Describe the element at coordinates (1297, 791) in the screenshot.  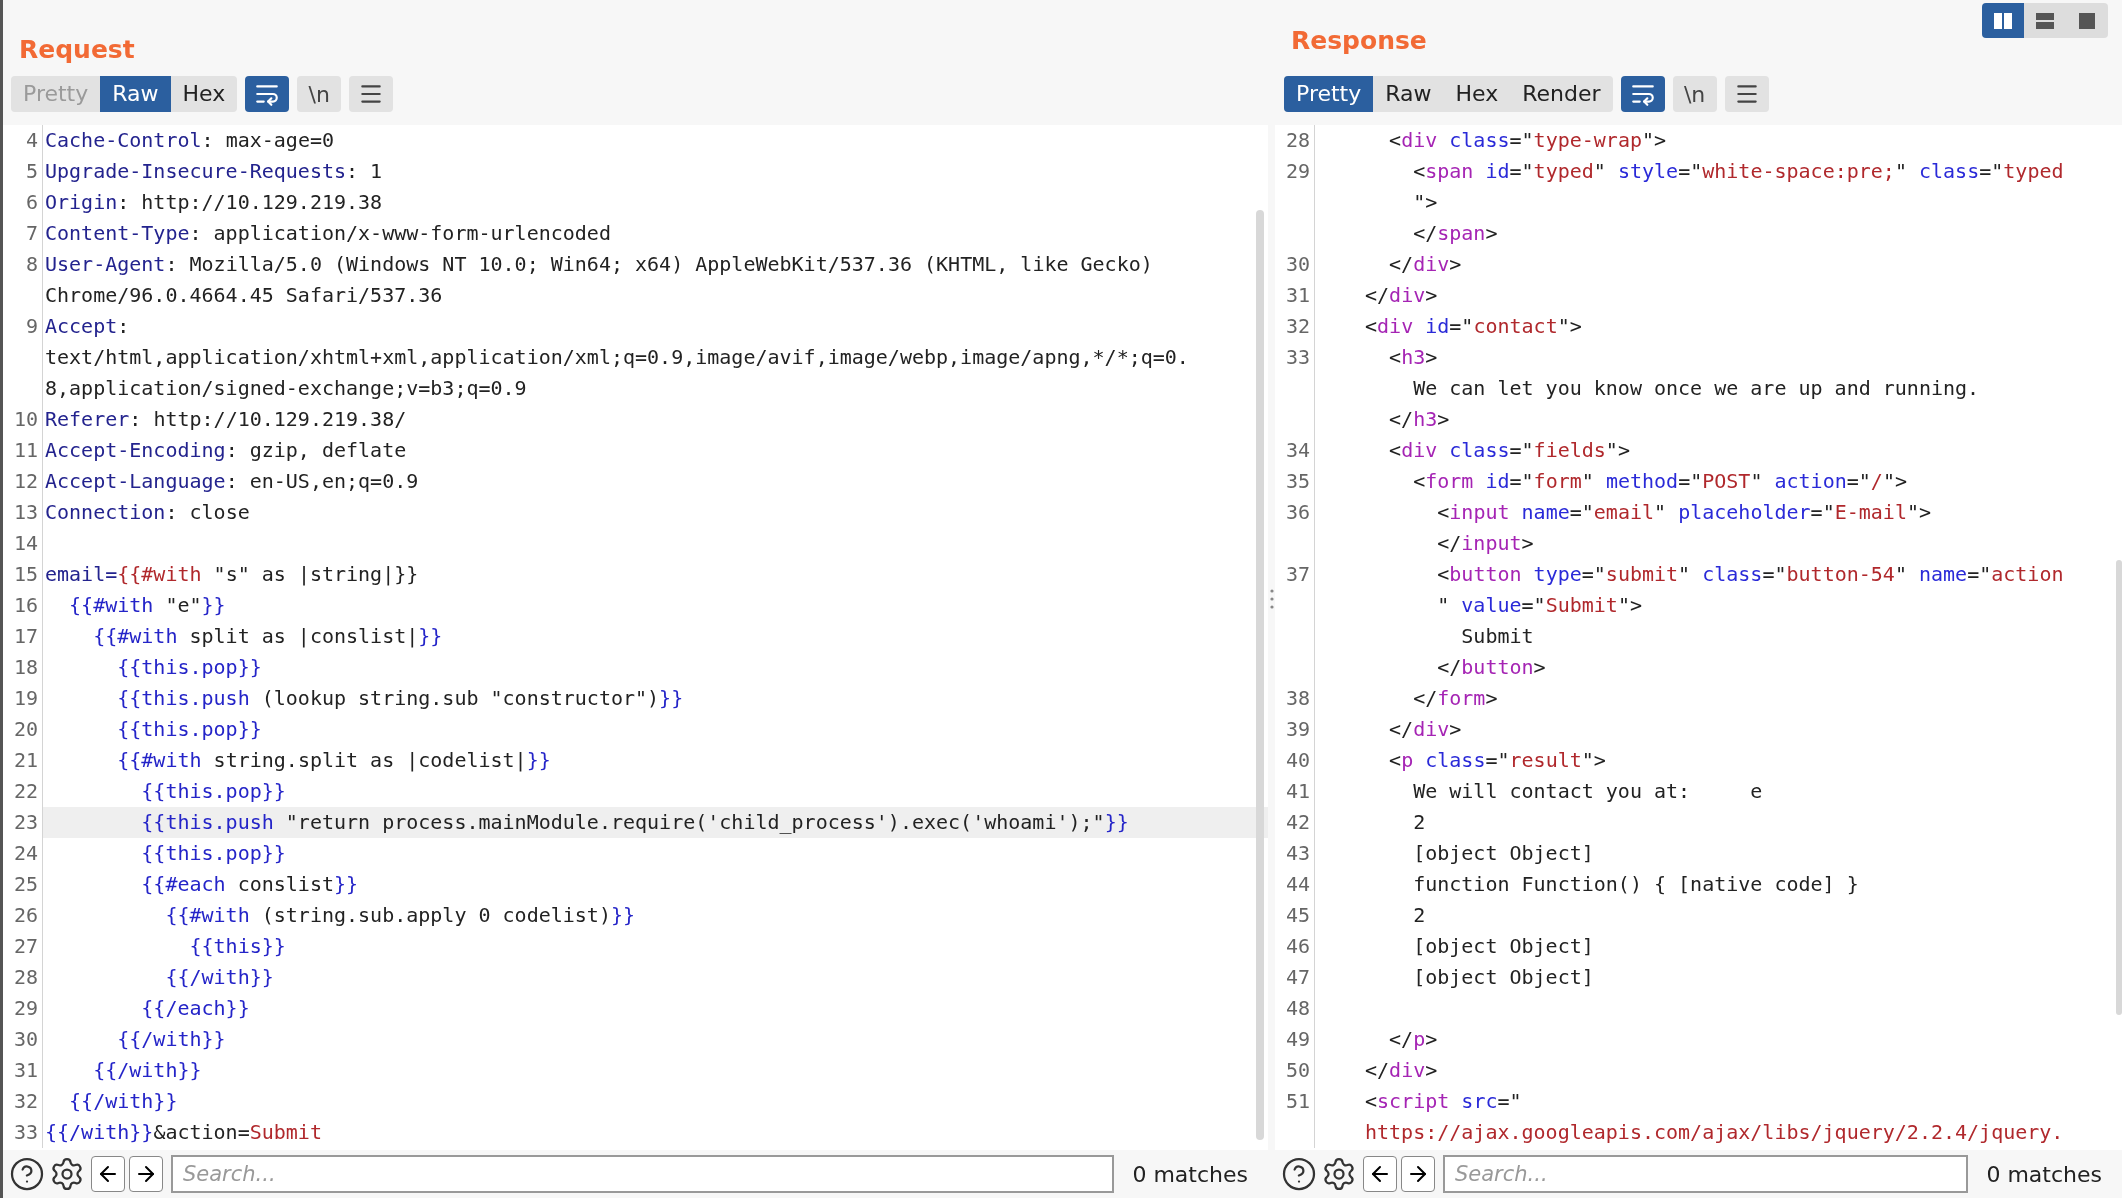
I see `line-number: 41` at that location.